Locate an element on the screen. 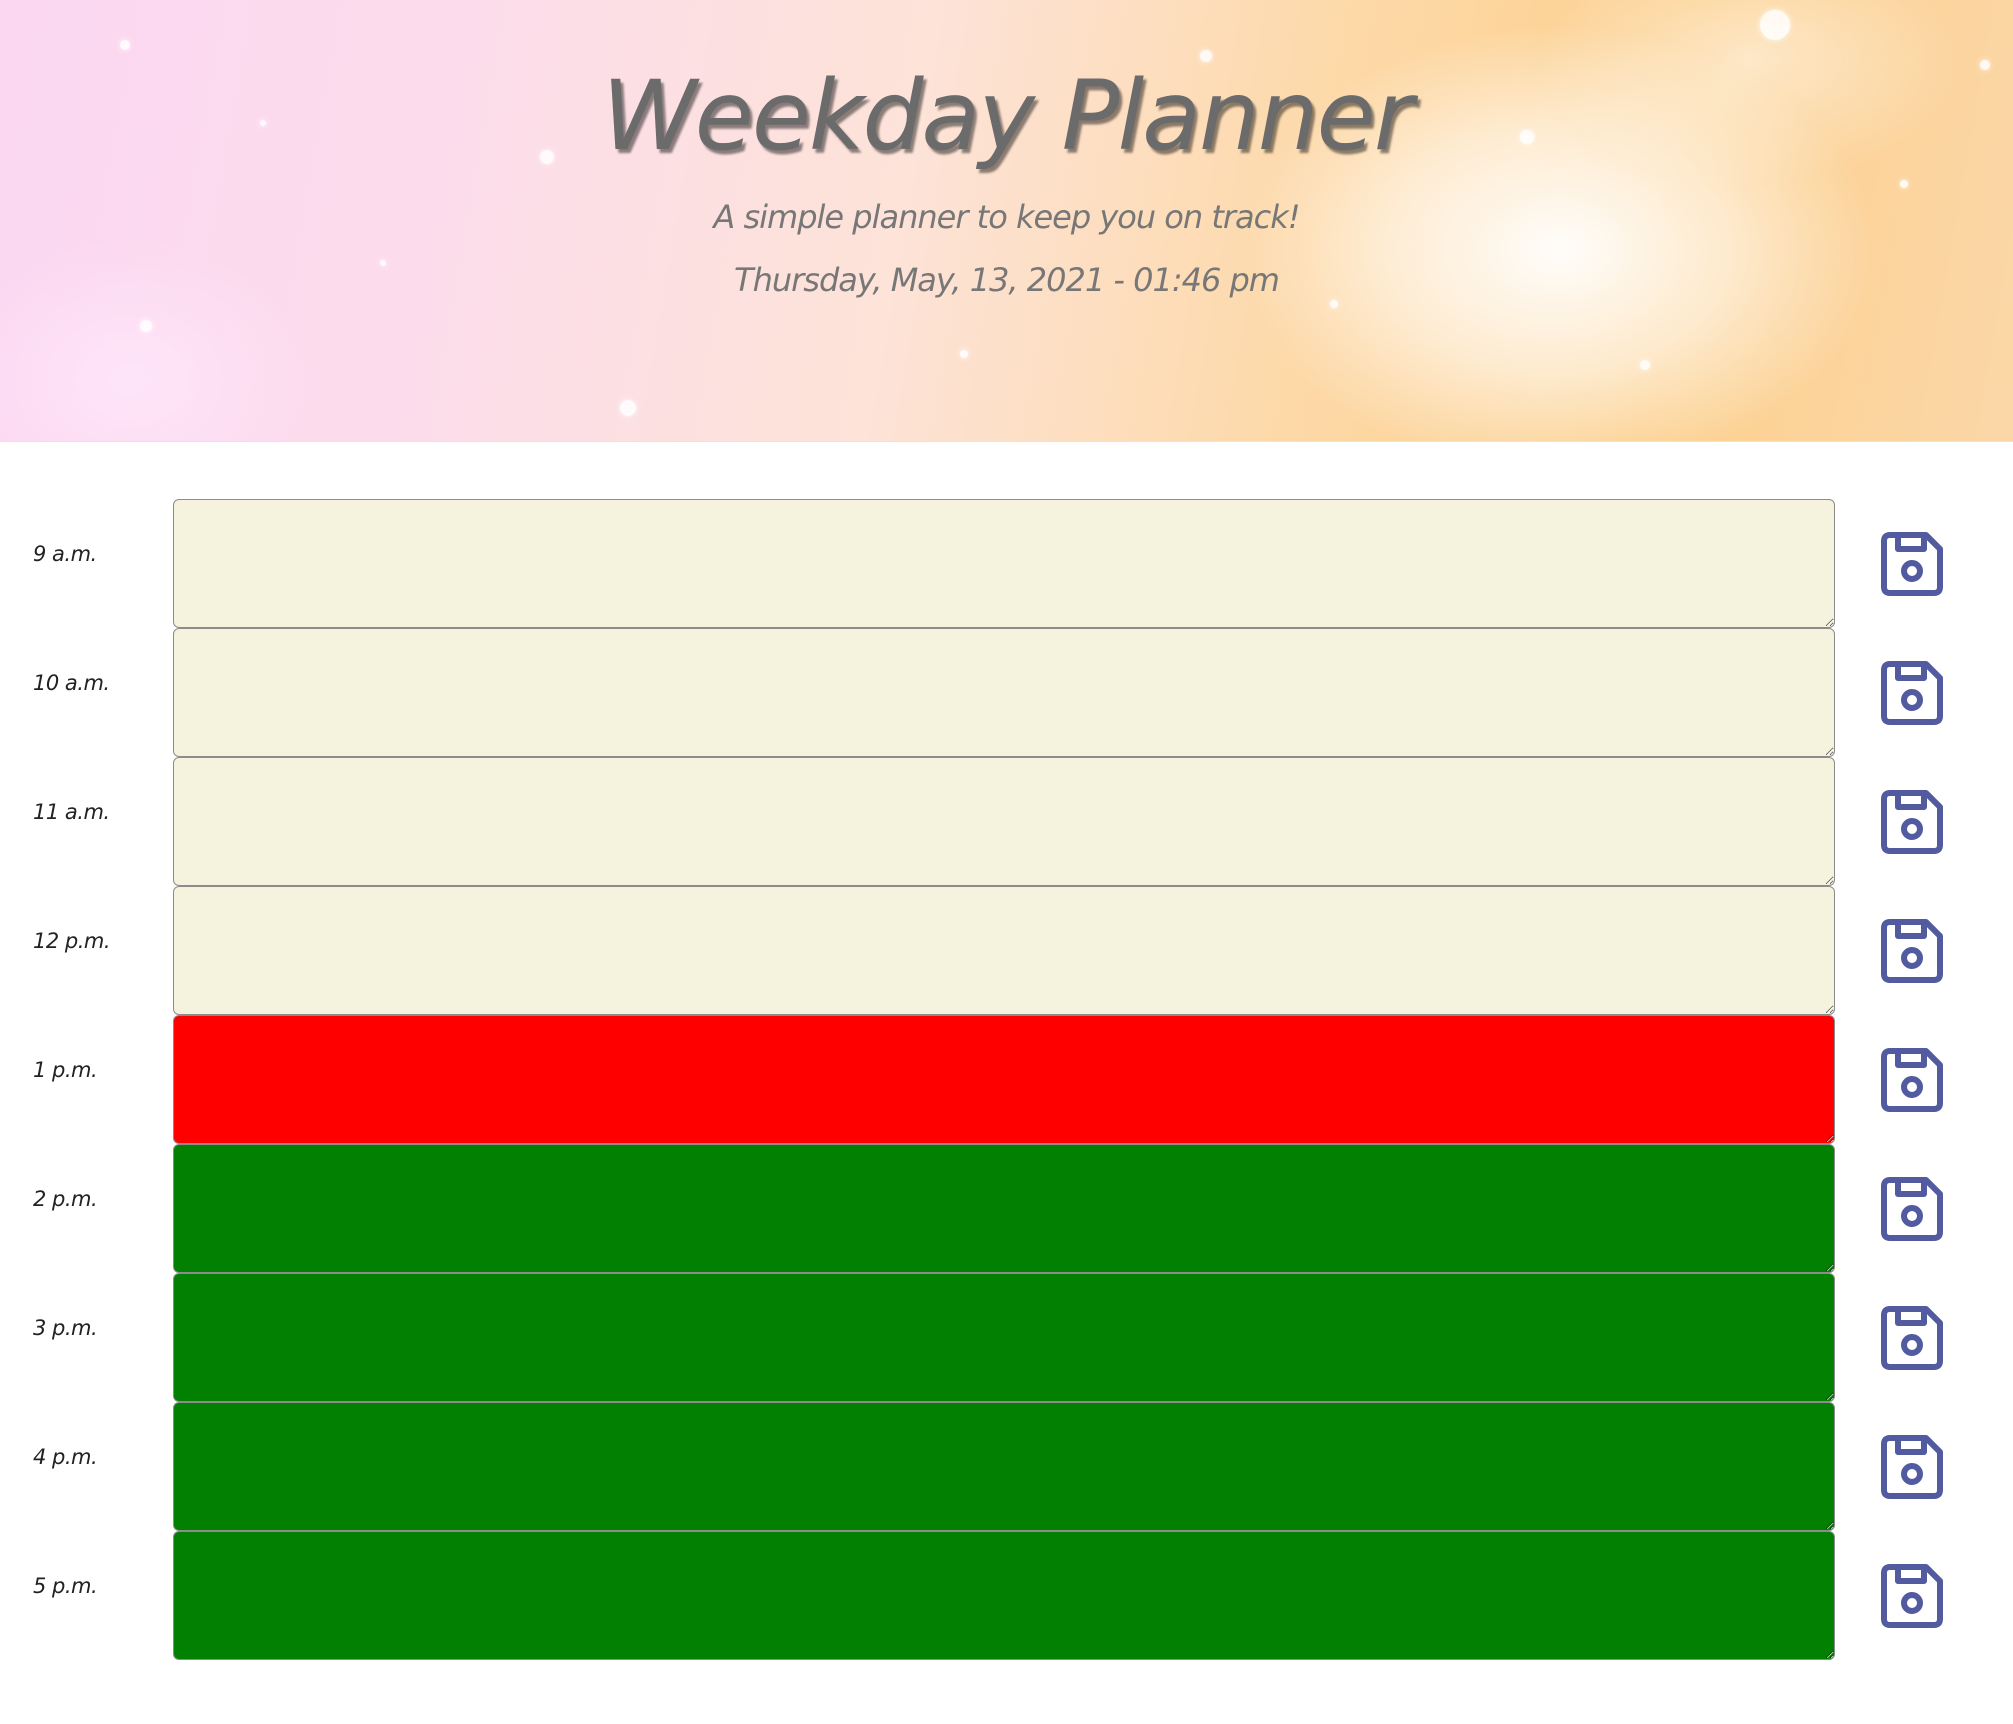 The height and width of the screenshot is (1724, 2013). hour-label: 1 p.m. is located at coordinates (65, 1070).